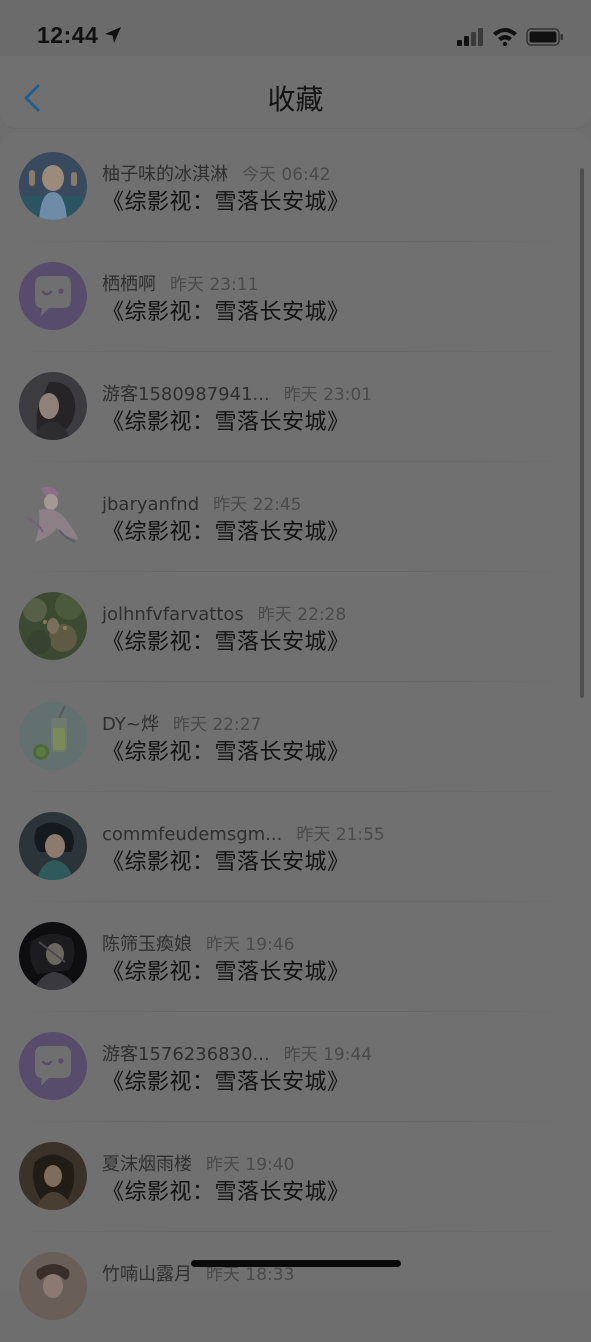 The image size is (591, 1342). What do you see at coordinates (165, 174) in the screenshot?
I see `user-name: 柚子味的冰淇淋` at bounding box center [165, 174].